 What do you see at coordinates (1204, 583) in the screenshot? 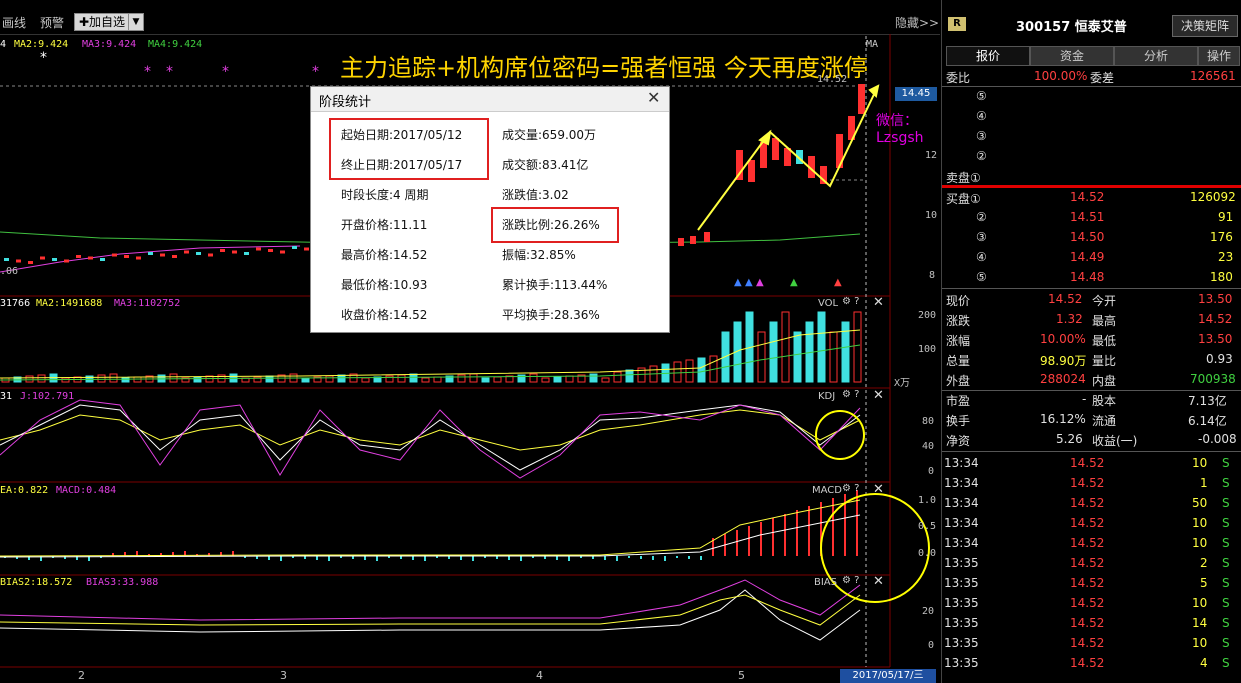
I see `tick-volume: 5` at bounding box center [1204, 583].